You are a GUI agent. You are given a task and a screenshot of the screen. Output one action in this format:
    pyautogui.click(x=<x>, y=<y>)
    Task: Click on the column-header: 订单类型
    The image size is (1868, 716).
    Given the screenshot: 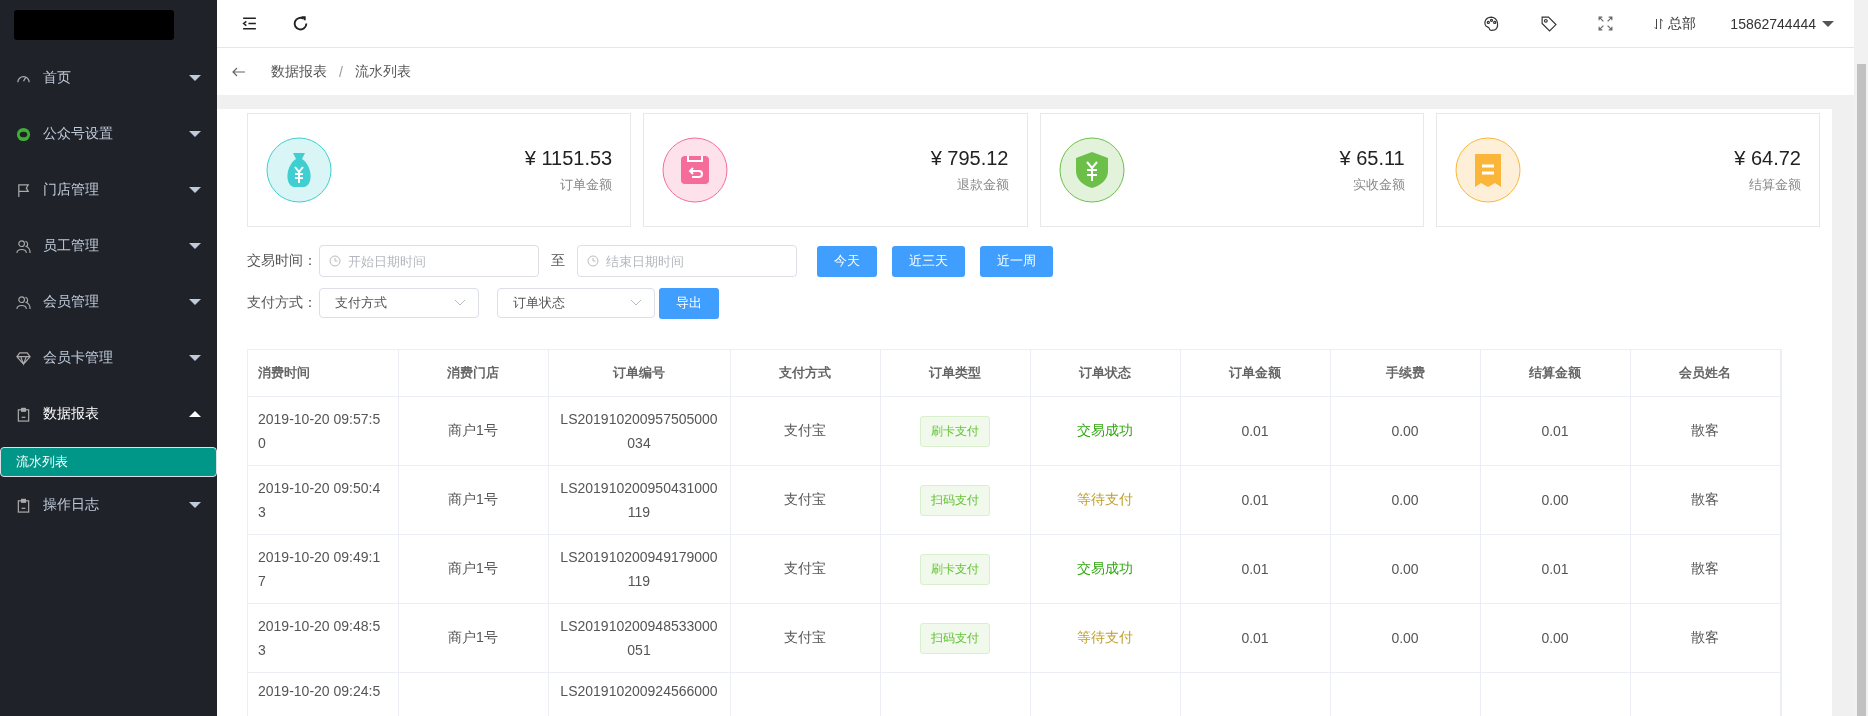 What is the action you would take?
    pyautogui.click(x=955, y=373)
    